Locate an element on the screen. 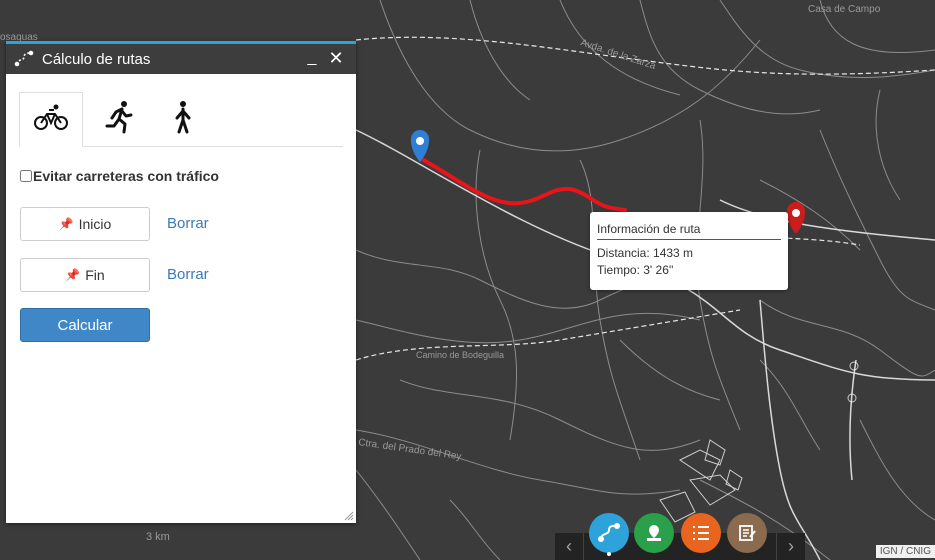 This screenshot has height=560, width=935. panel-header: Cálculo de rutas _ ✕ is located at coordinates (181, 59).